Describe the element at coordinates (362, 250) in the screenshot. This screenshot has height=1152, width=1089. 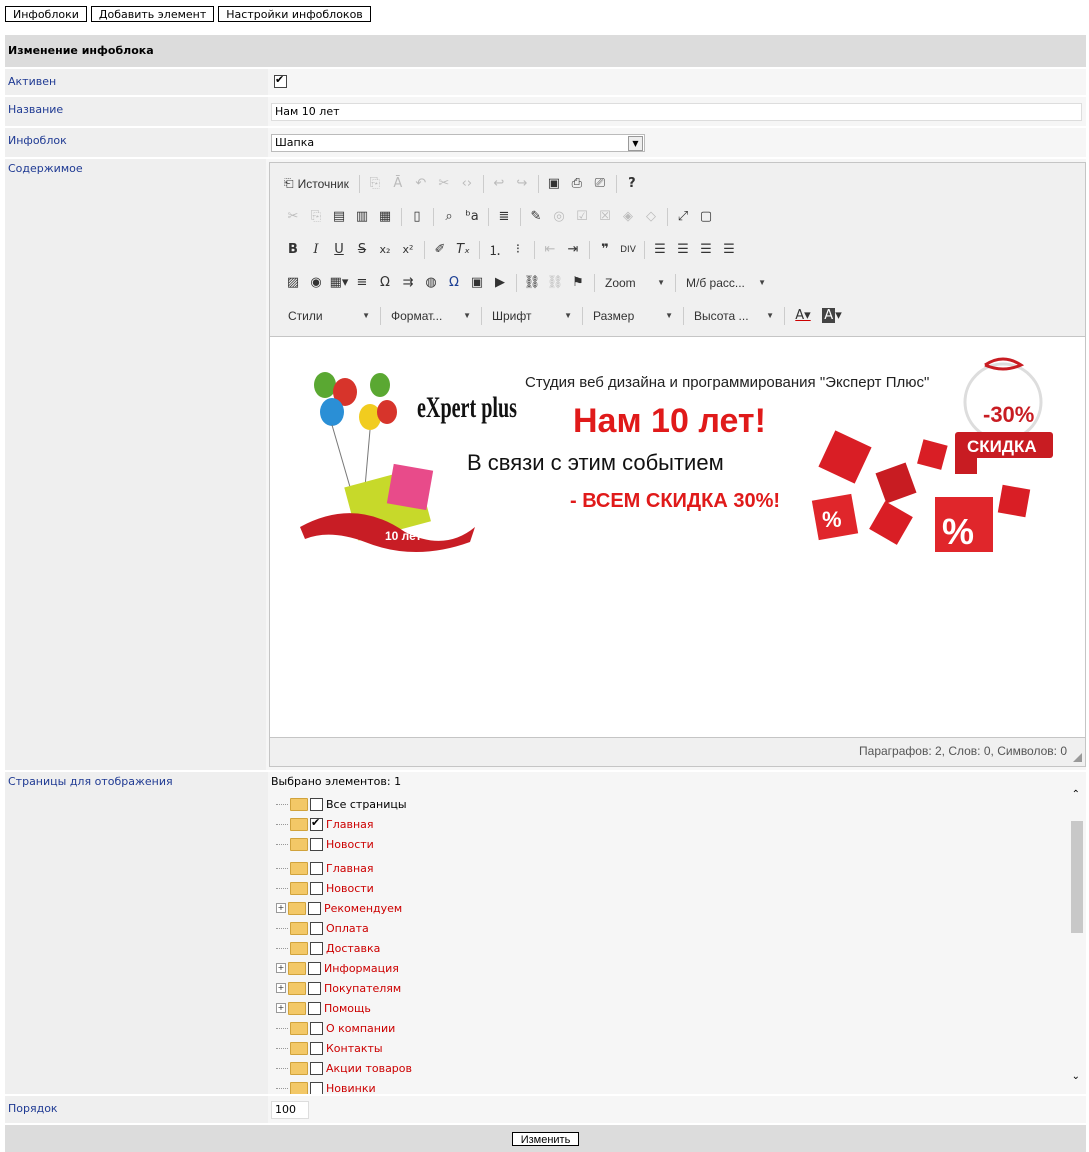
I see `strike-icon: S` at that location.